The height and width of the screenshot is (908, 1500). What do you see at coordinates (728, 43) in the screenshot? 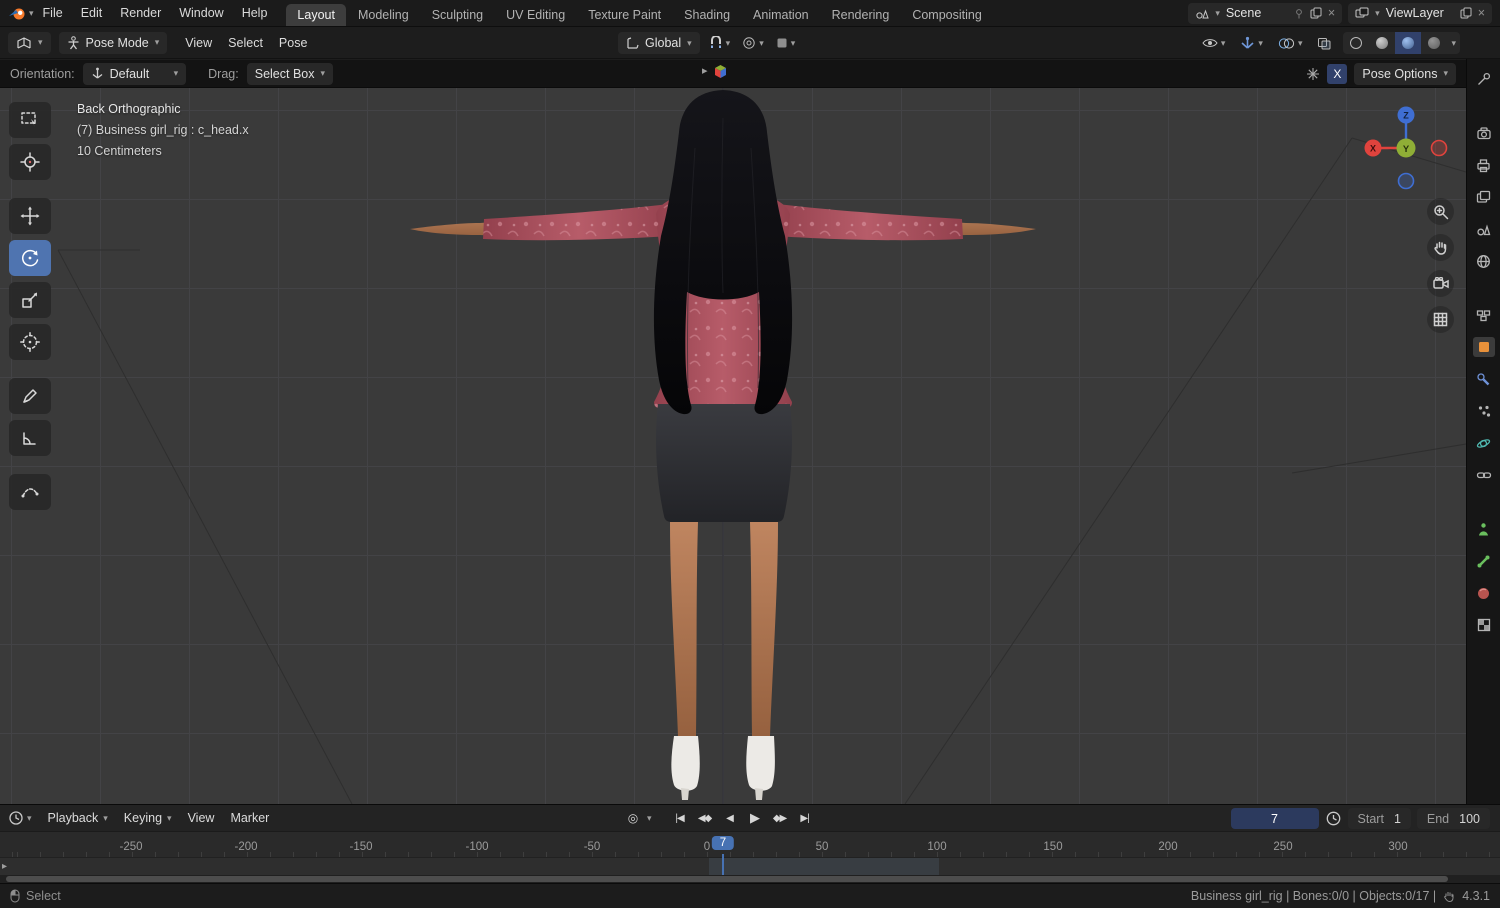
I see `snap-chevron: ▾` at bounding box center [728, 43].